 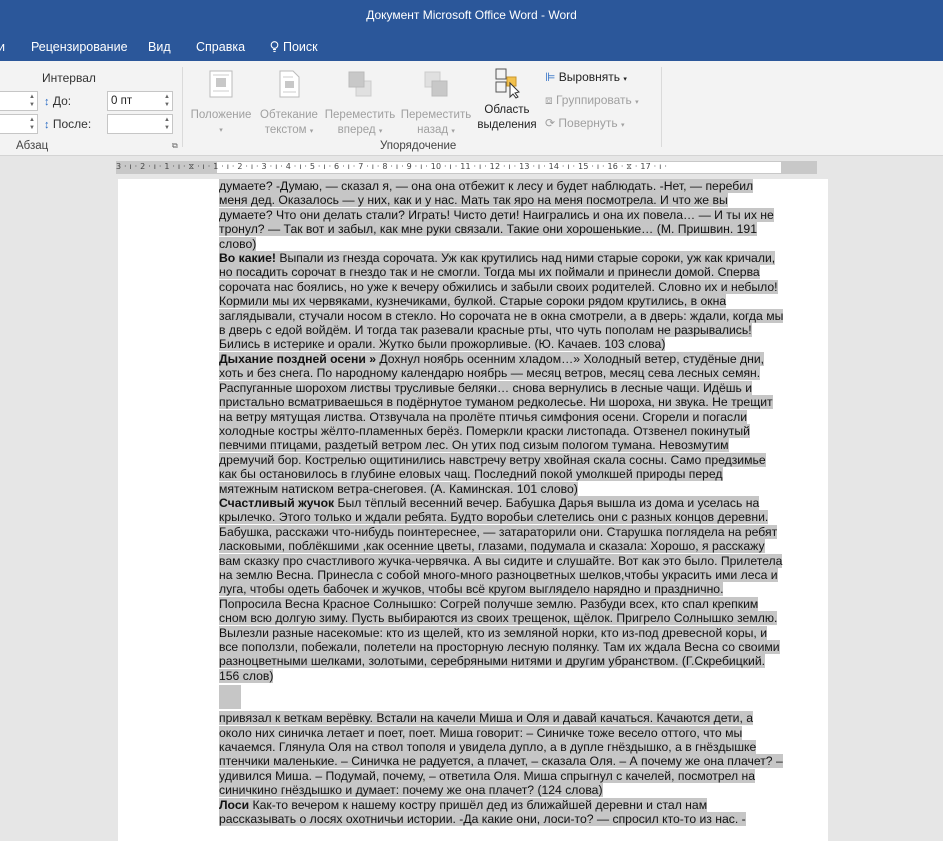 I want to click on group-icon: ⧈, so click(x=549, y=100).